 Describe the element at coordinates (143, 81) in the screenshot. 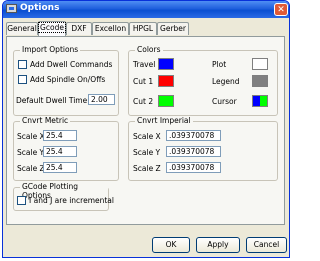

I see `cut1-label: Cut 1` at that location.